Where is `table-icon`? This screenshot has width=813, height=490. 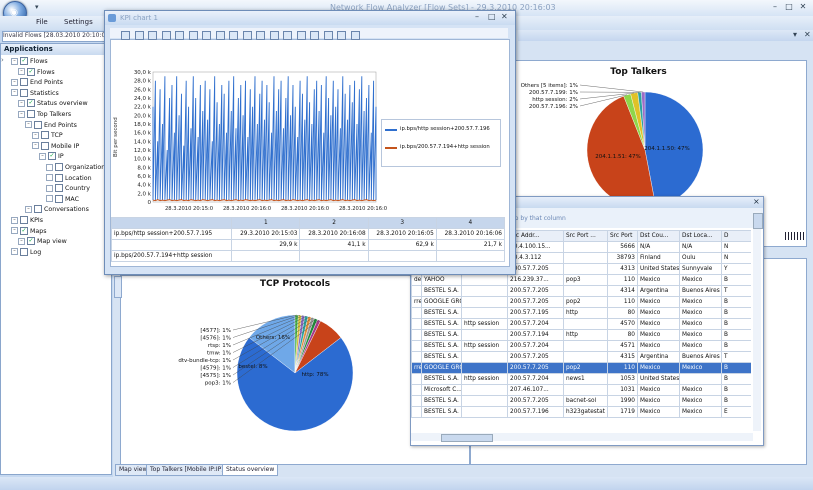
table-icon is located at coordinates (301, 35).